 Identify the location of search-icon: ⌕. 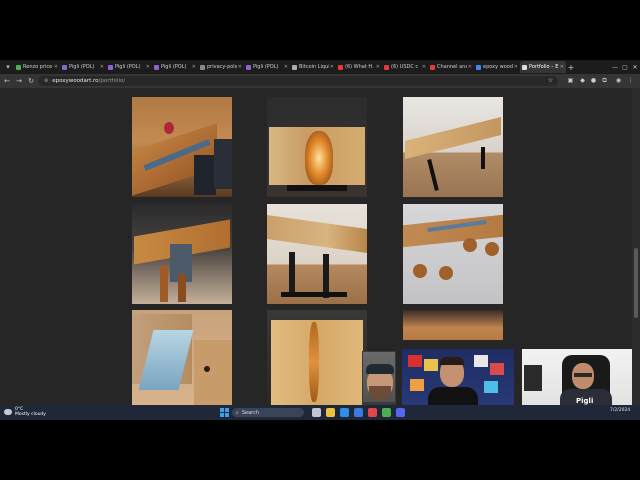
(237, 412).